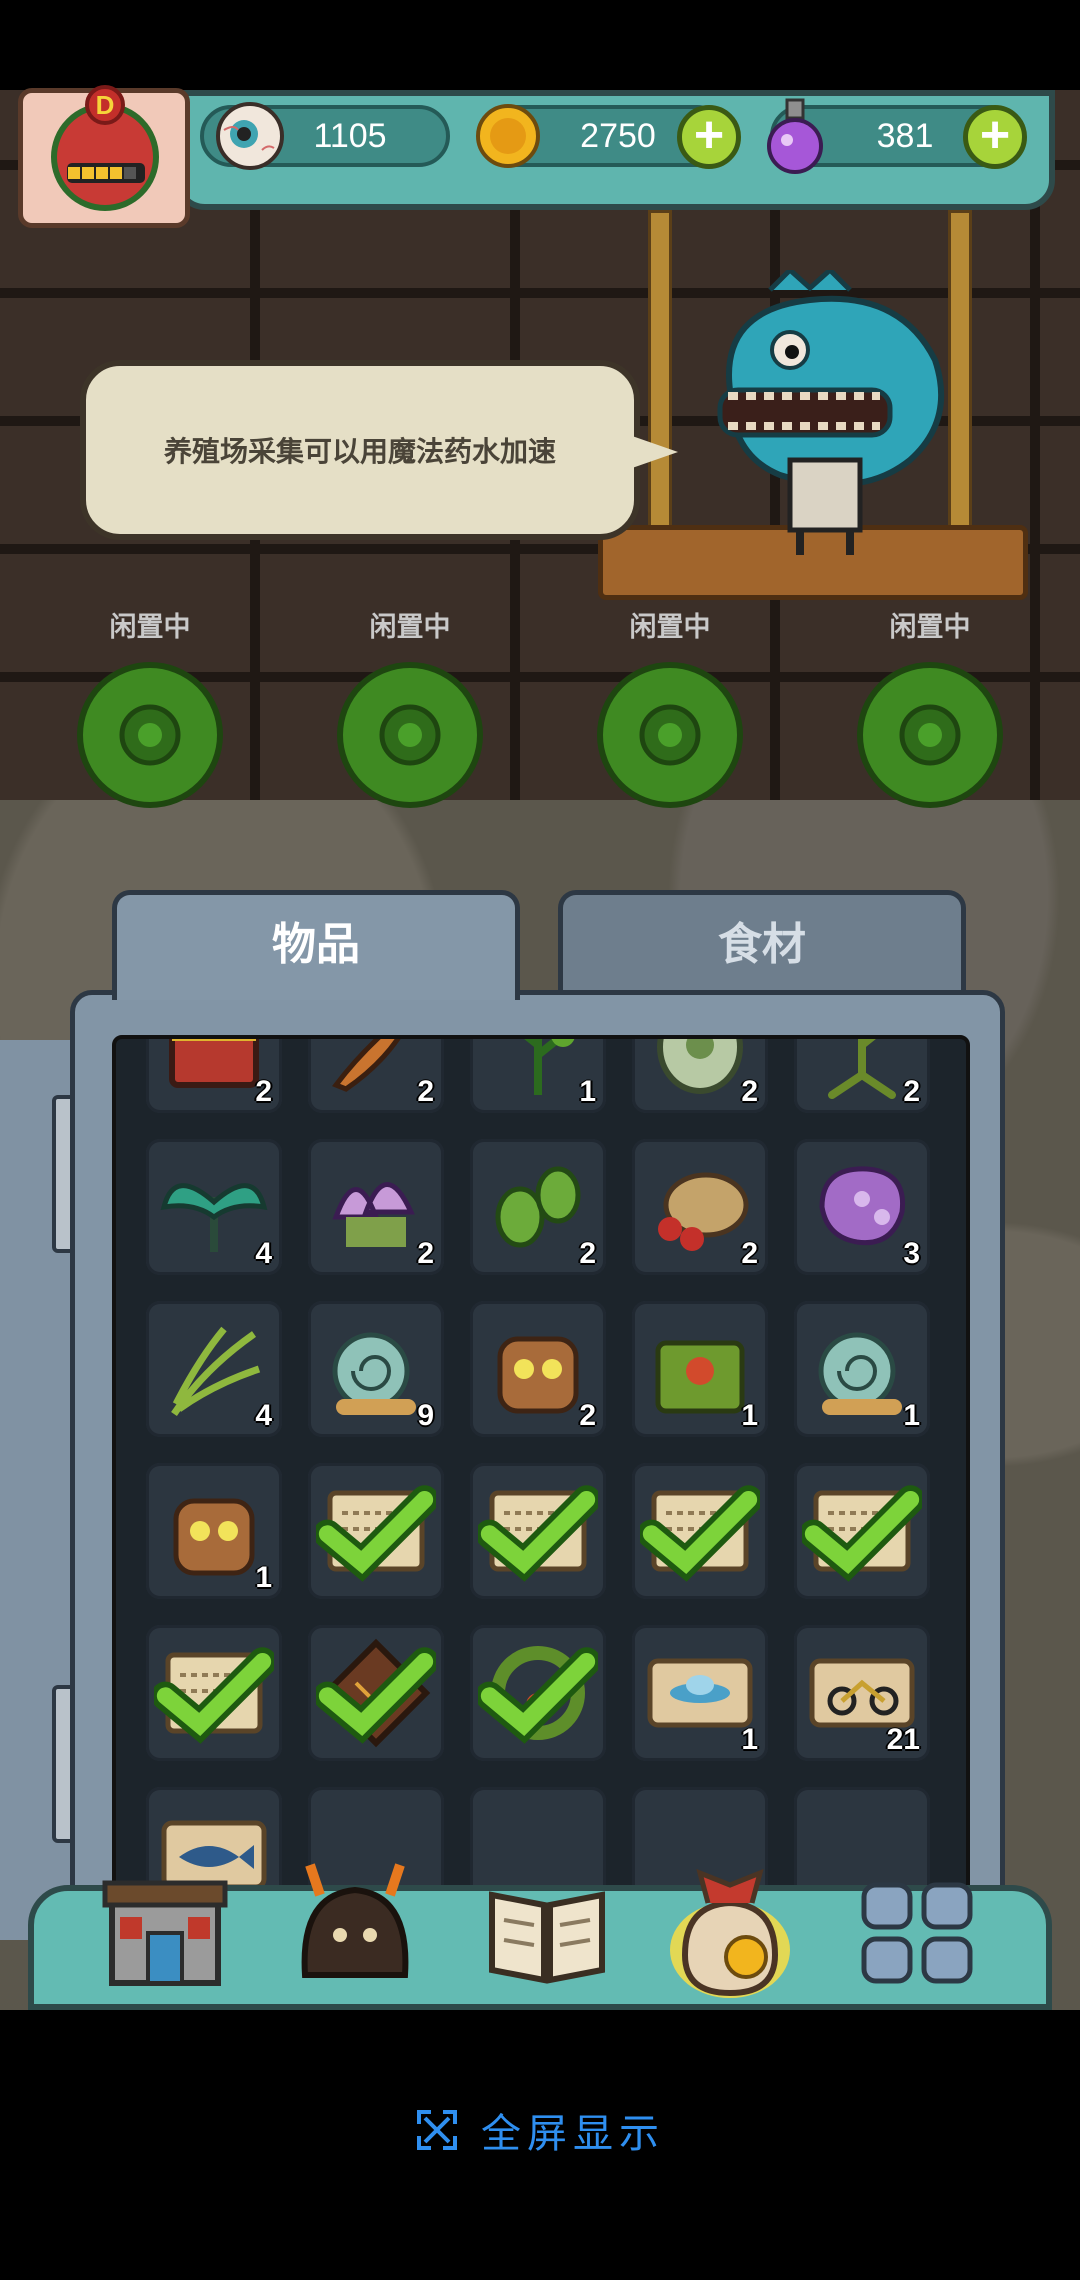 This screenshot has height=2280, width=1080. I want to click on tab-ingredients: 食材, so click(762, 945).